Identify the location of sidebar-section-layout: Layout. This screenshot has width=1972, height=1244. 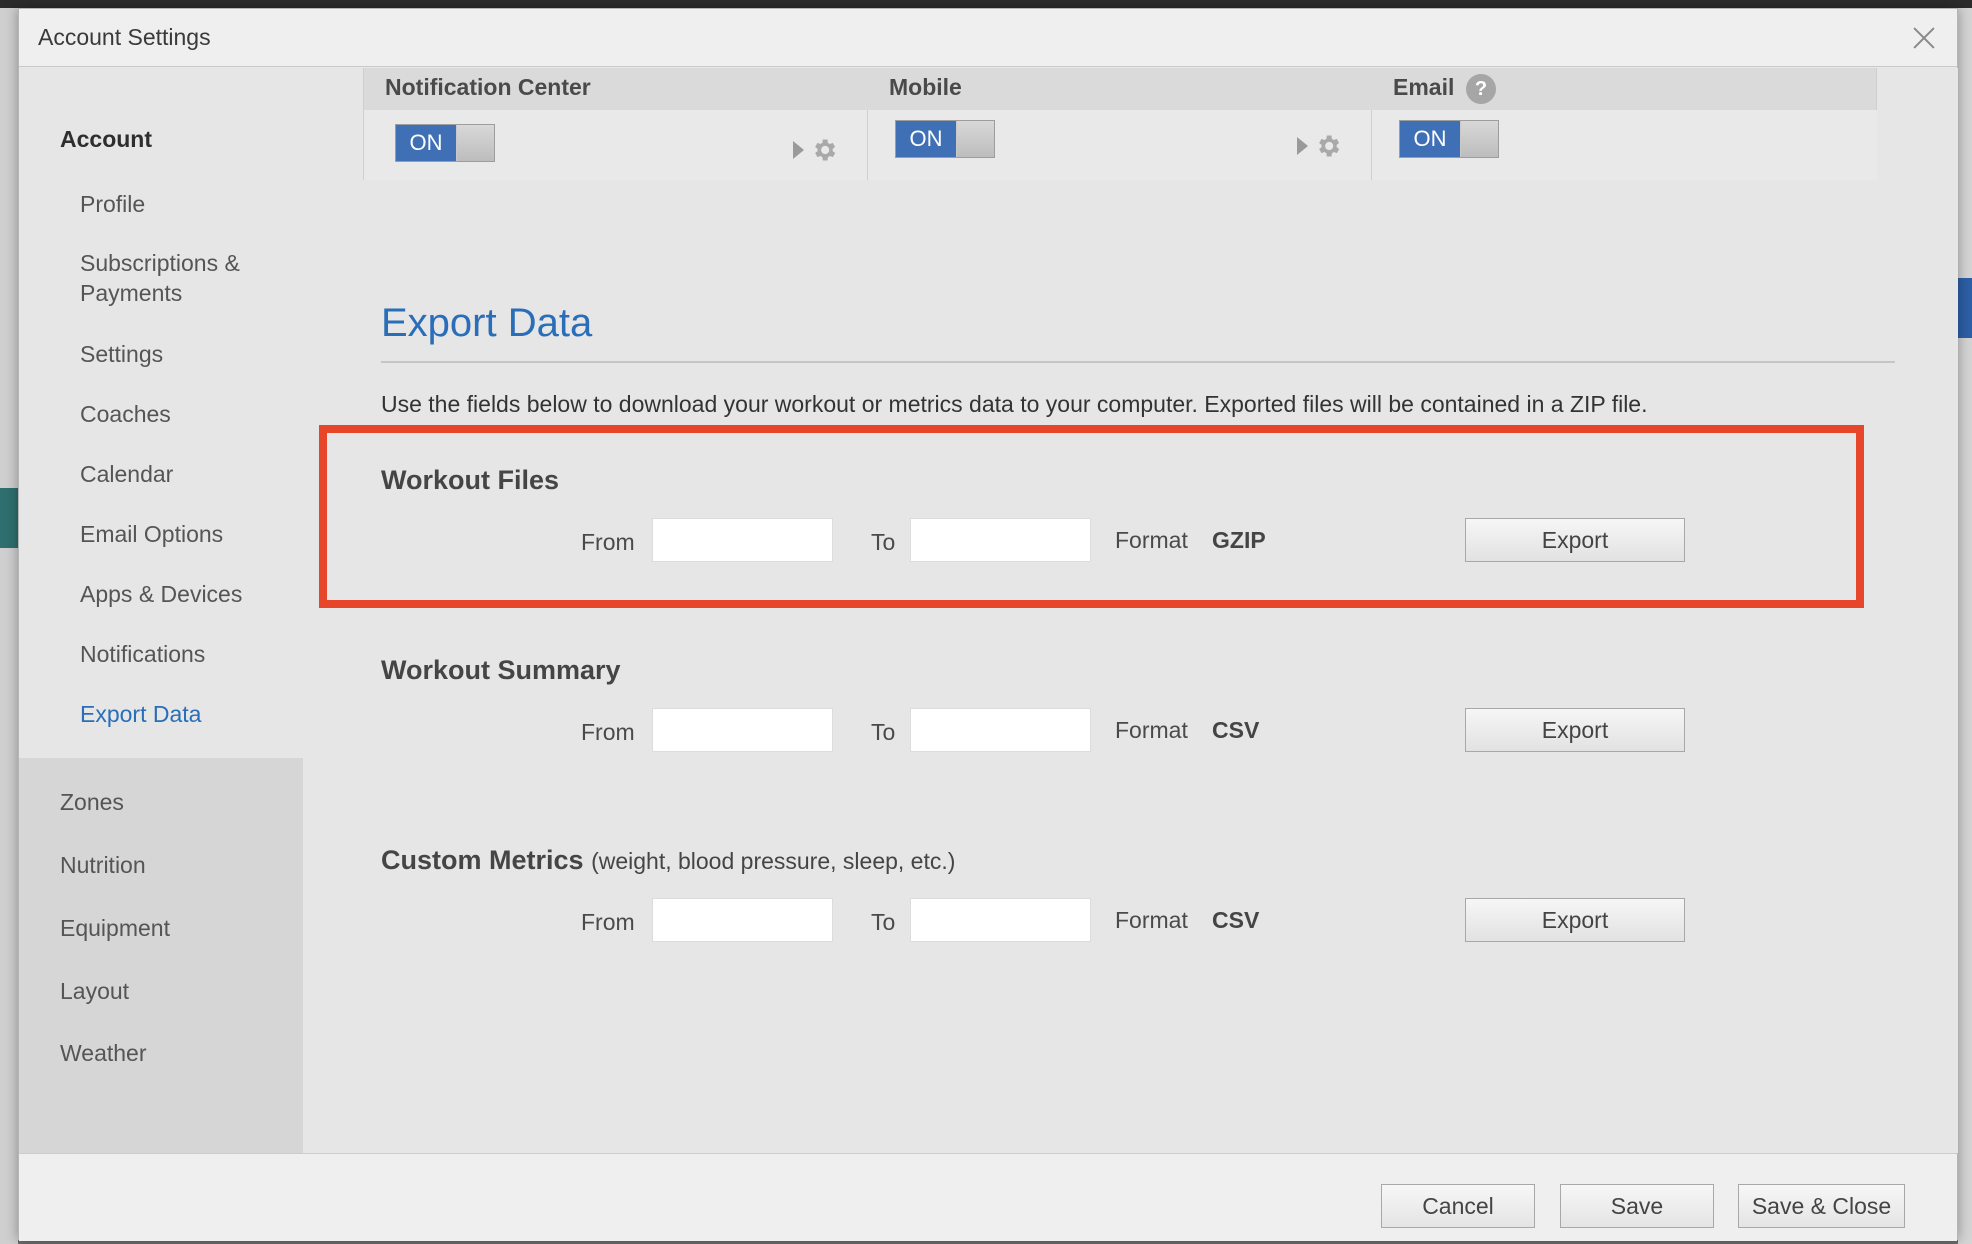
(94, 991).